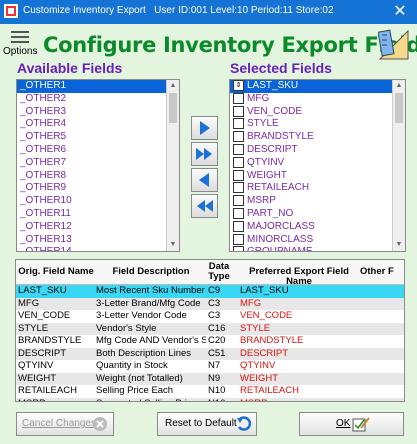 The image size is (417, 444). What do you see at coordinates (300, 366) in the screenshot?
I see `cell-pref: QTYINV` at bounding box center [300, 366].